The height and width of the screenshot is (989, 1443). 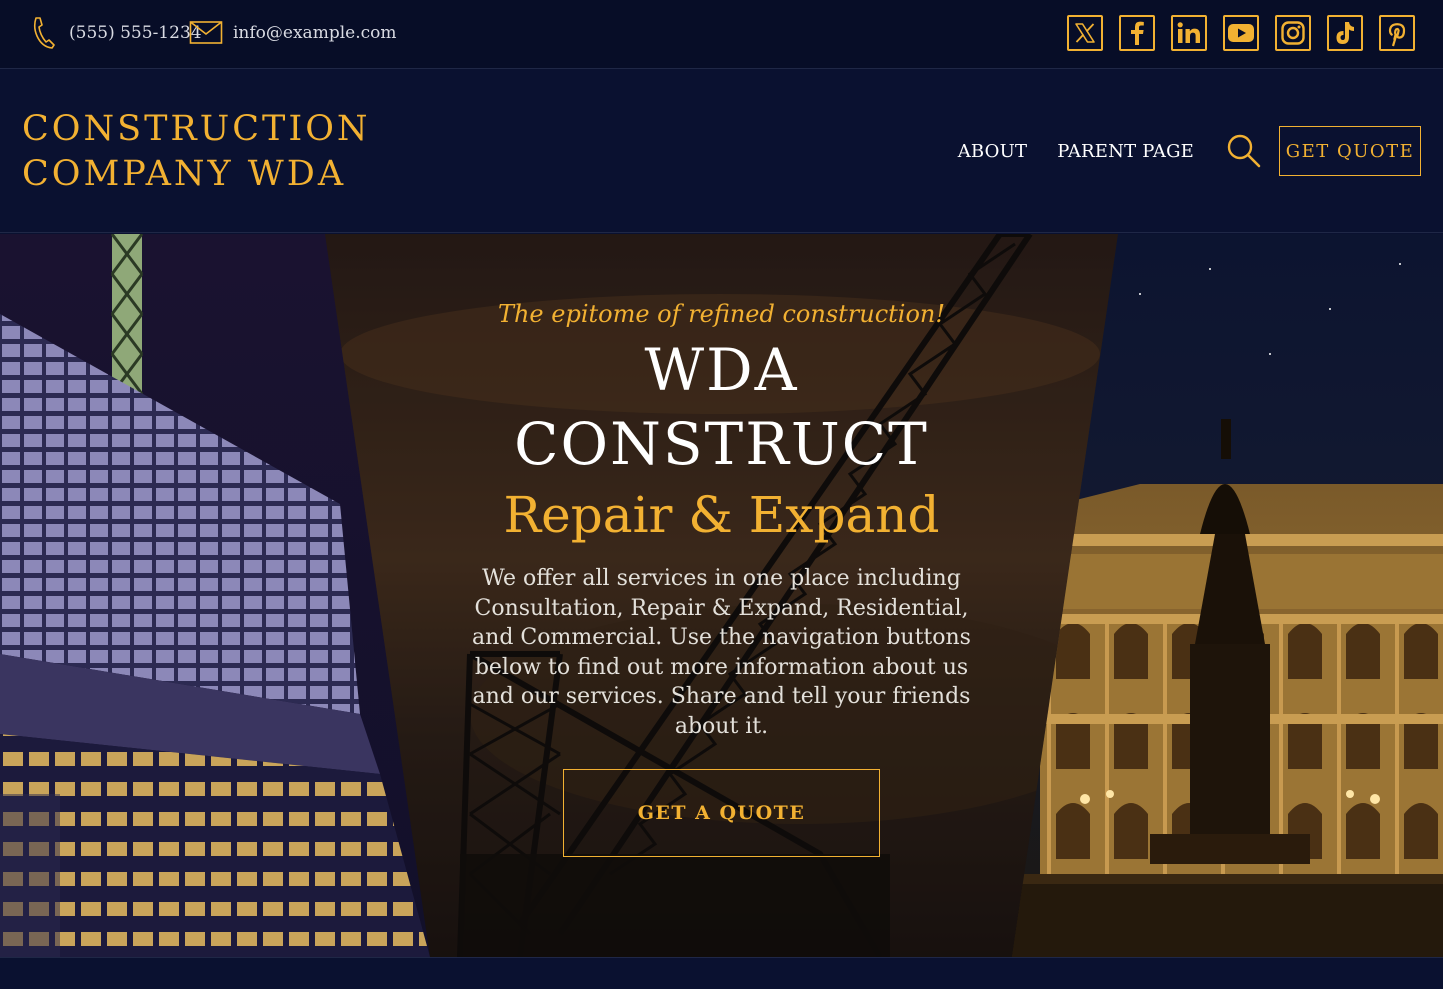 I want to click on phone-icon, so click(x=44, y=33).